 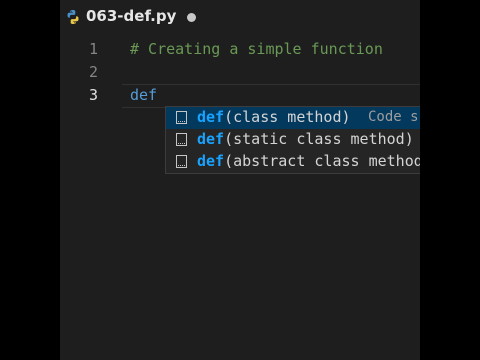 I want to click on suggestion-detail: Code s, so click(x=393, y=117).